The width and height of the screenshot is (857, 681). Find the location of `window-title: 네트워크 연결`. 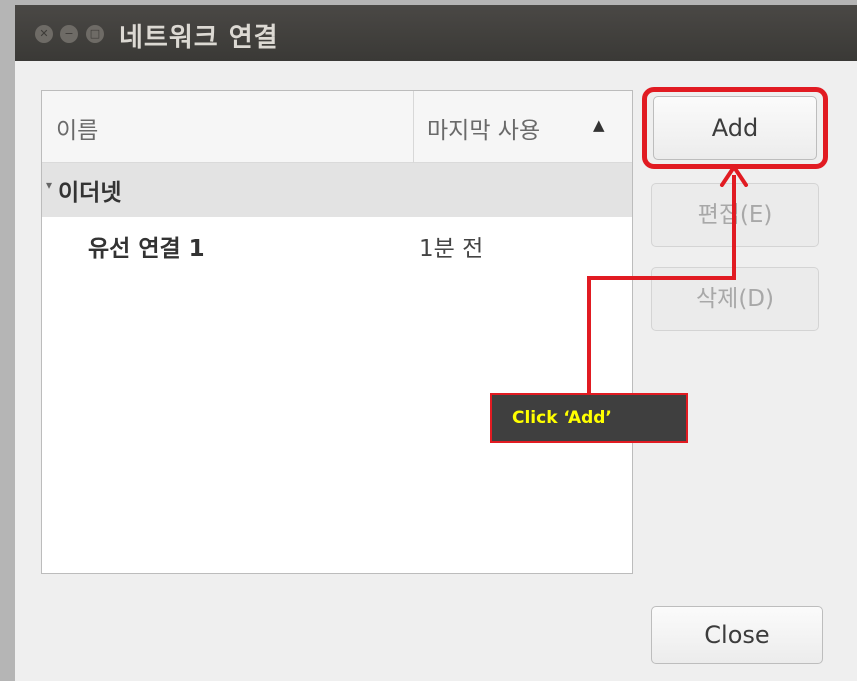

window-title: 네트워크 연결 is located at coordinates (199, 38).